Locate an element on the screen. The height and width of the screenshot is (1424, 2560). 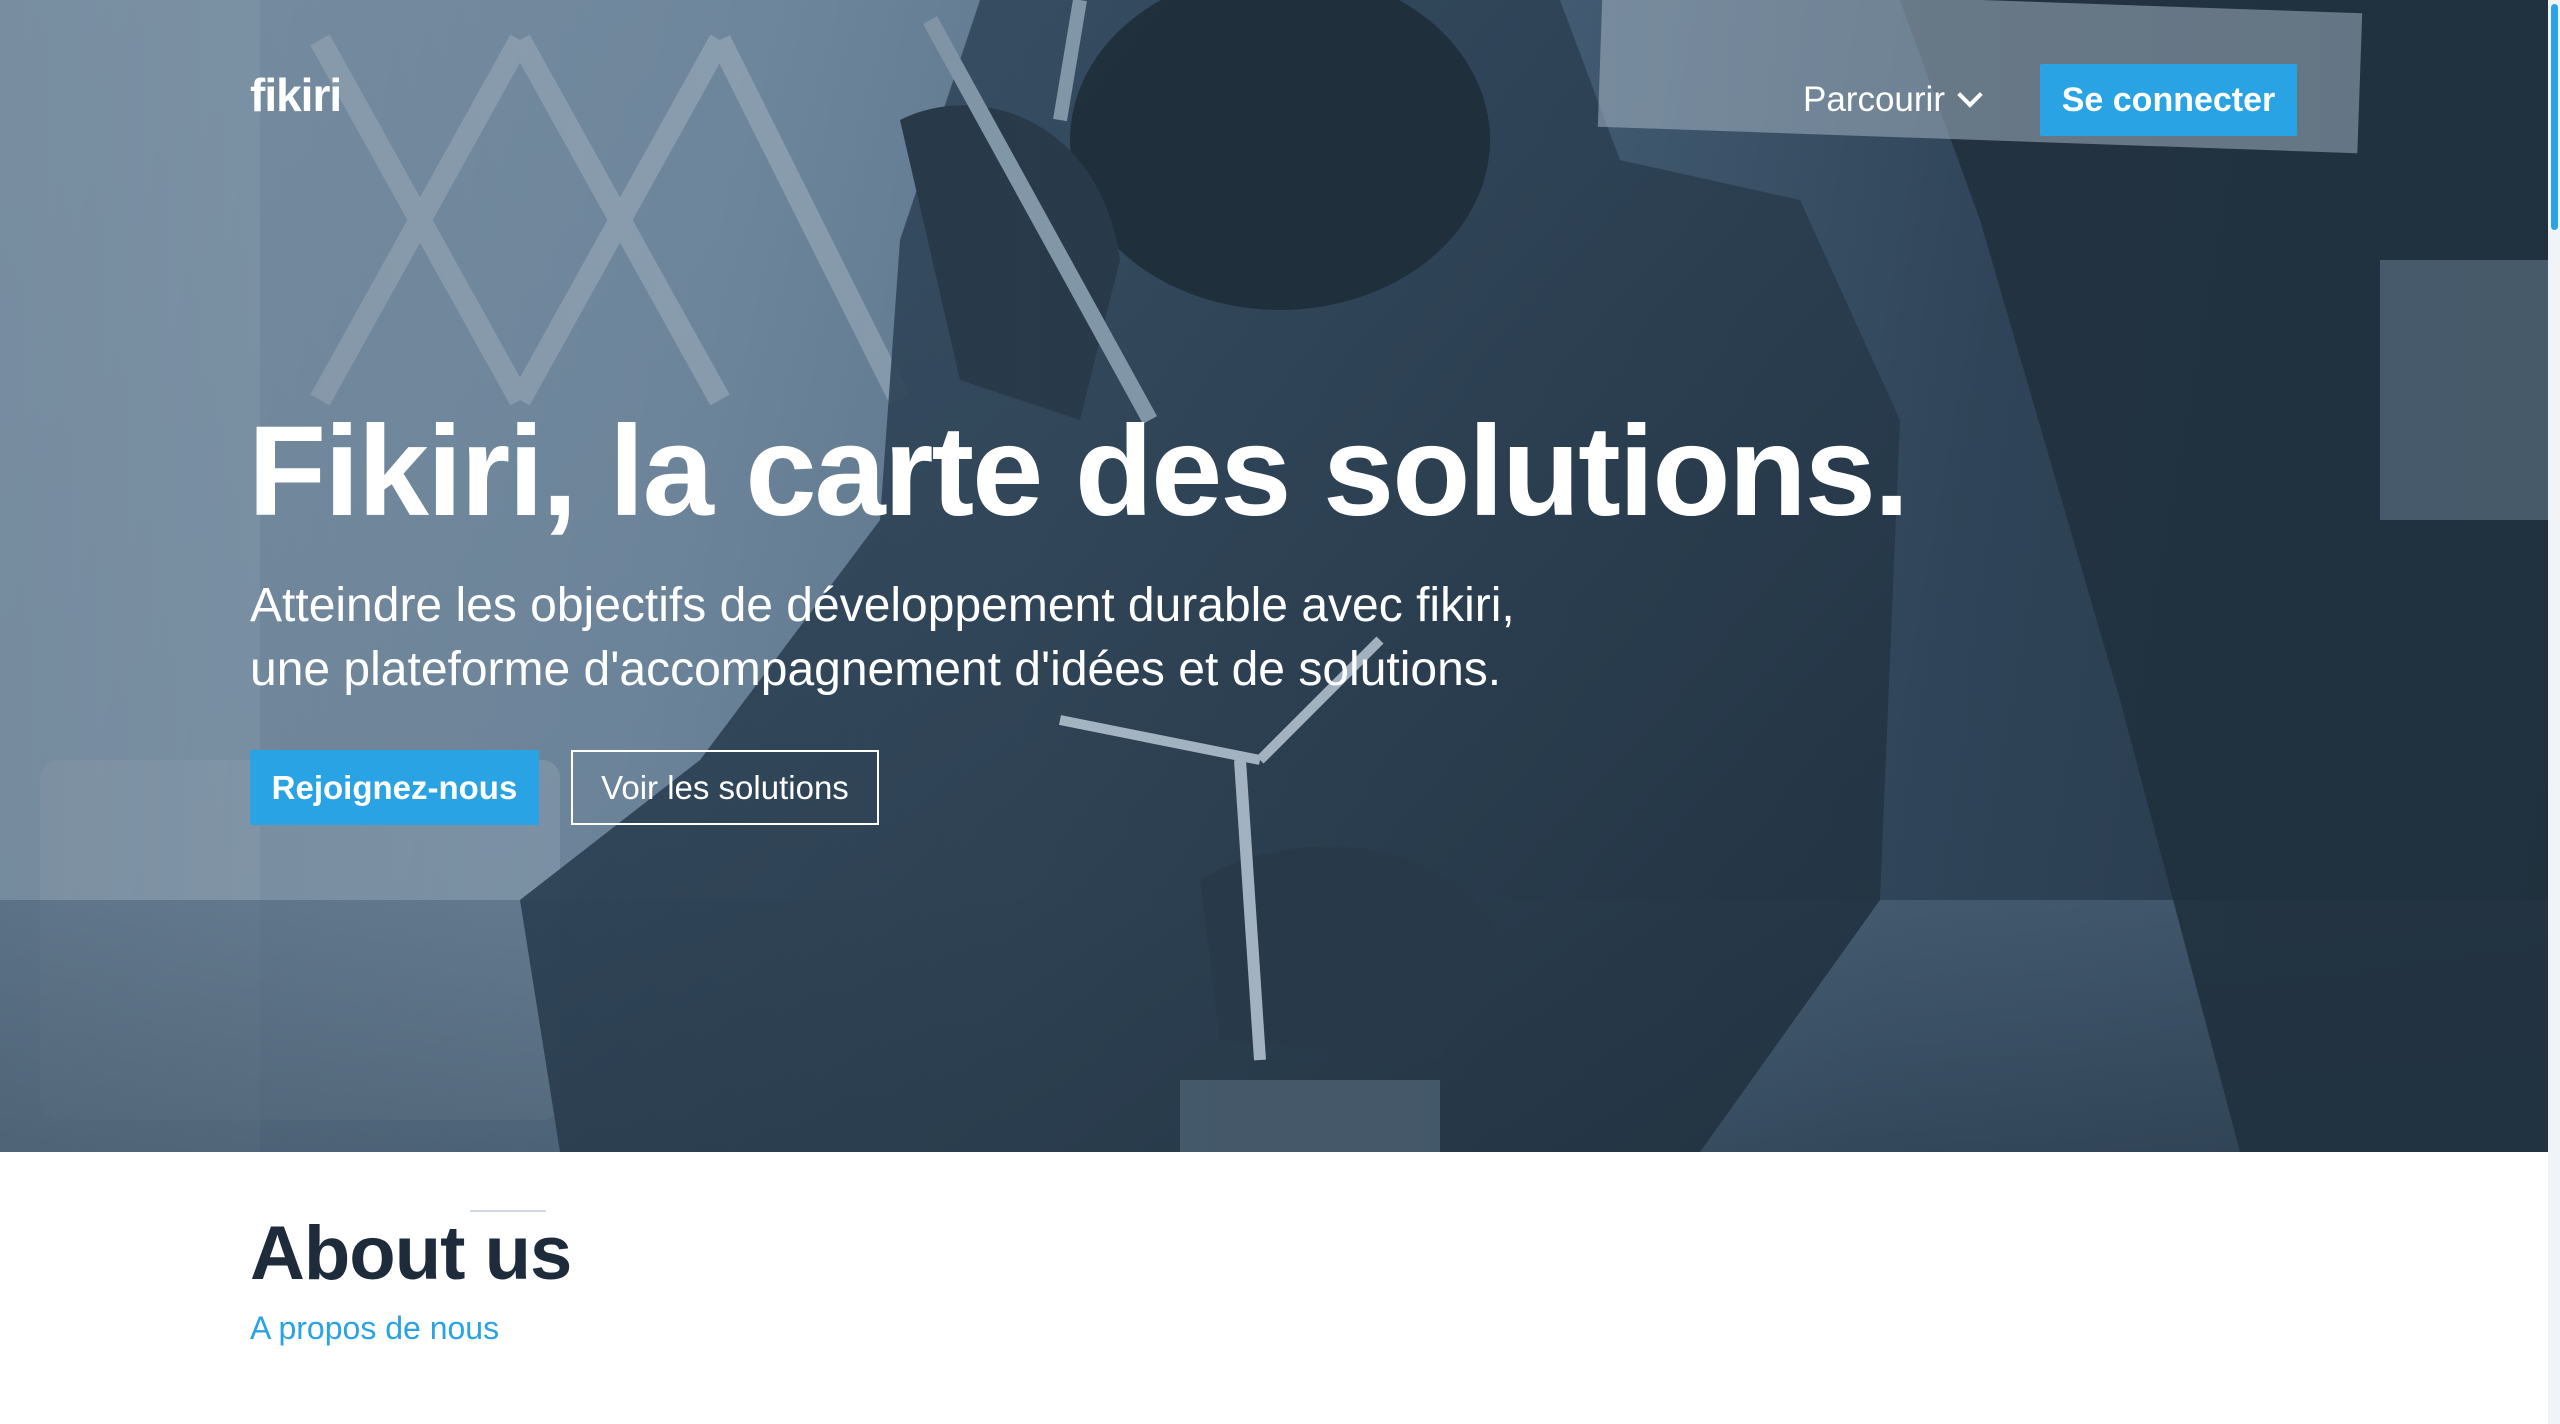
about-subtitle: A propos de nous is located at coordinates (375, 1328).